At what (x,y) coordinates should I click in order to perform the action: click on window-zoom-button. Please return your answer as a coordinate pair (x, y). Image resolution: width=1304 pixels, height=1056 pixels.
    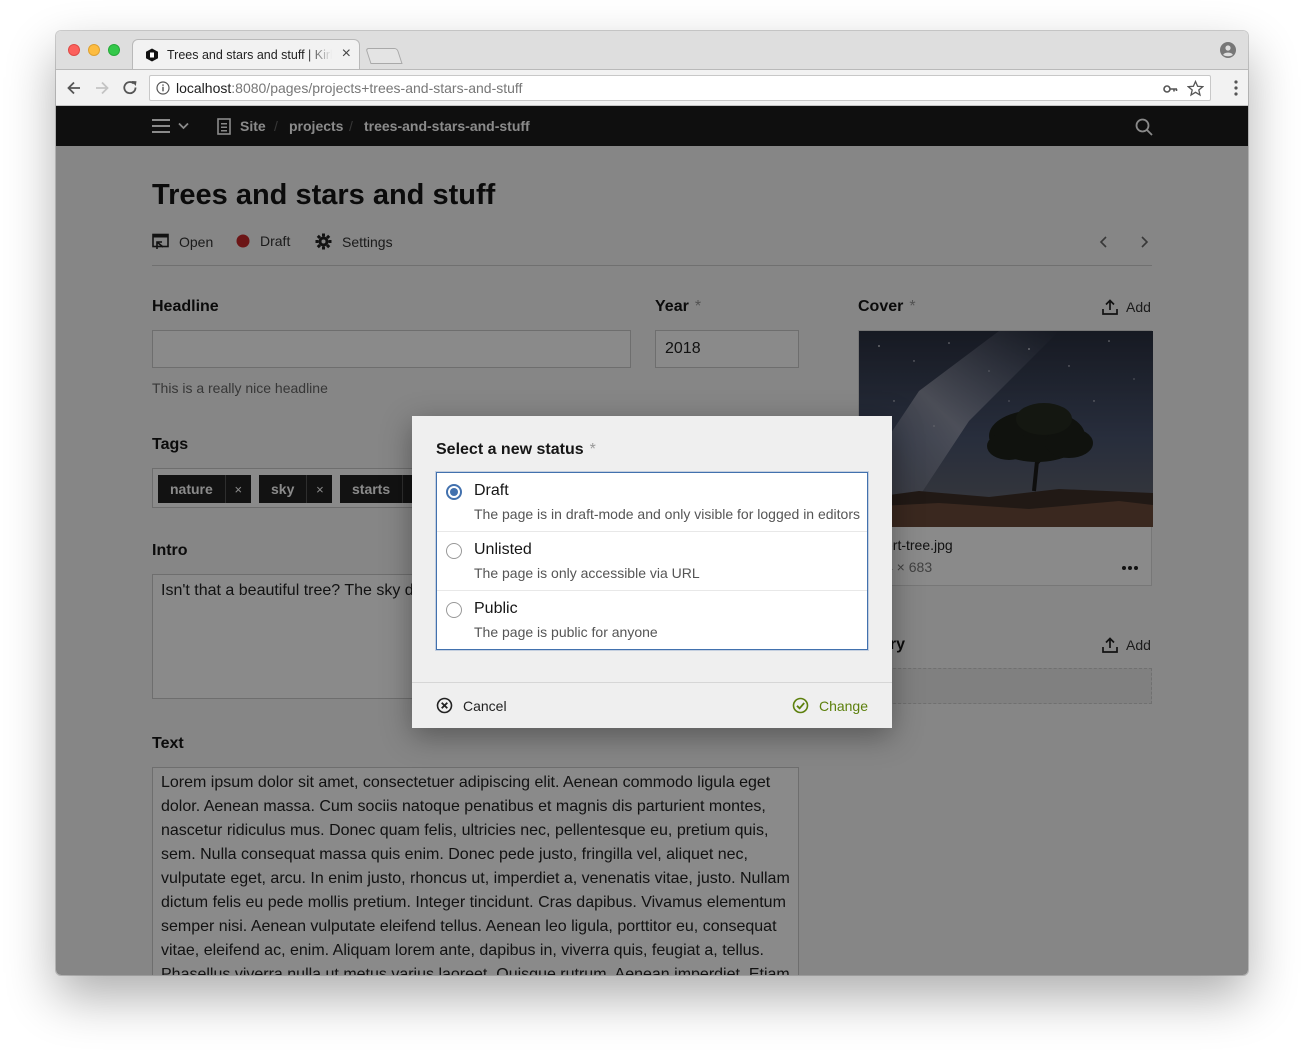
    Looking at the image, I should click on (114, 50).